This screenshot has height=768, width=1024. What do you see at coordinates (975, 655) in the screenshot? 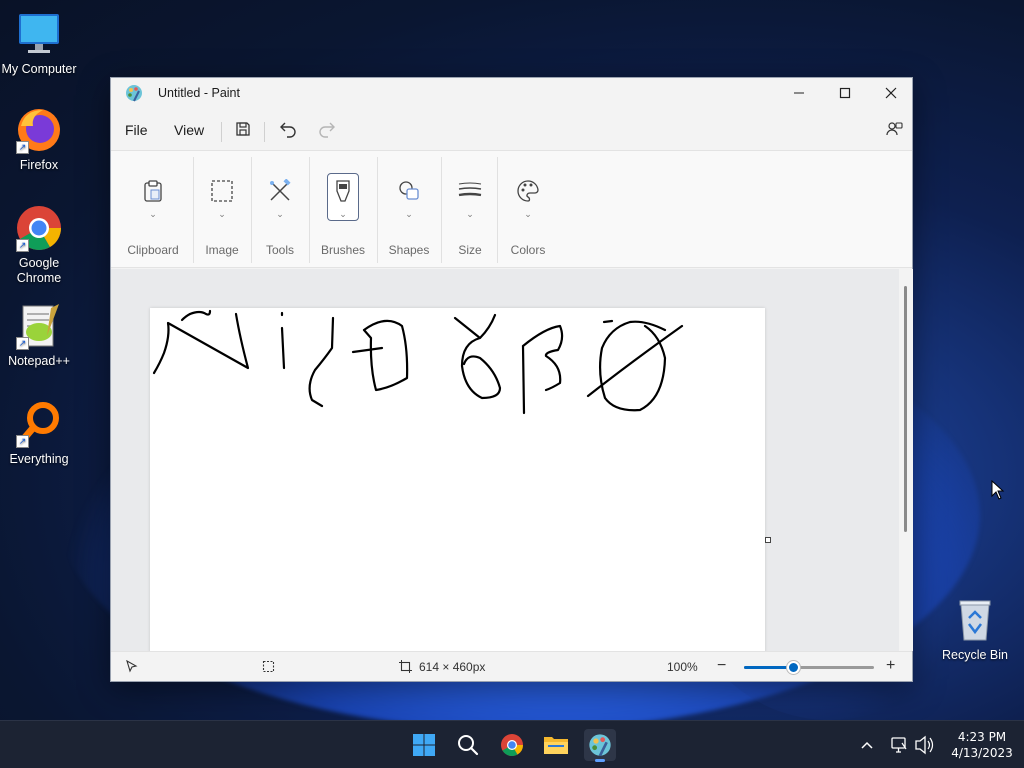
I see `desktop-icon-label: Recycle Bin` at bounding box center [975, 655].